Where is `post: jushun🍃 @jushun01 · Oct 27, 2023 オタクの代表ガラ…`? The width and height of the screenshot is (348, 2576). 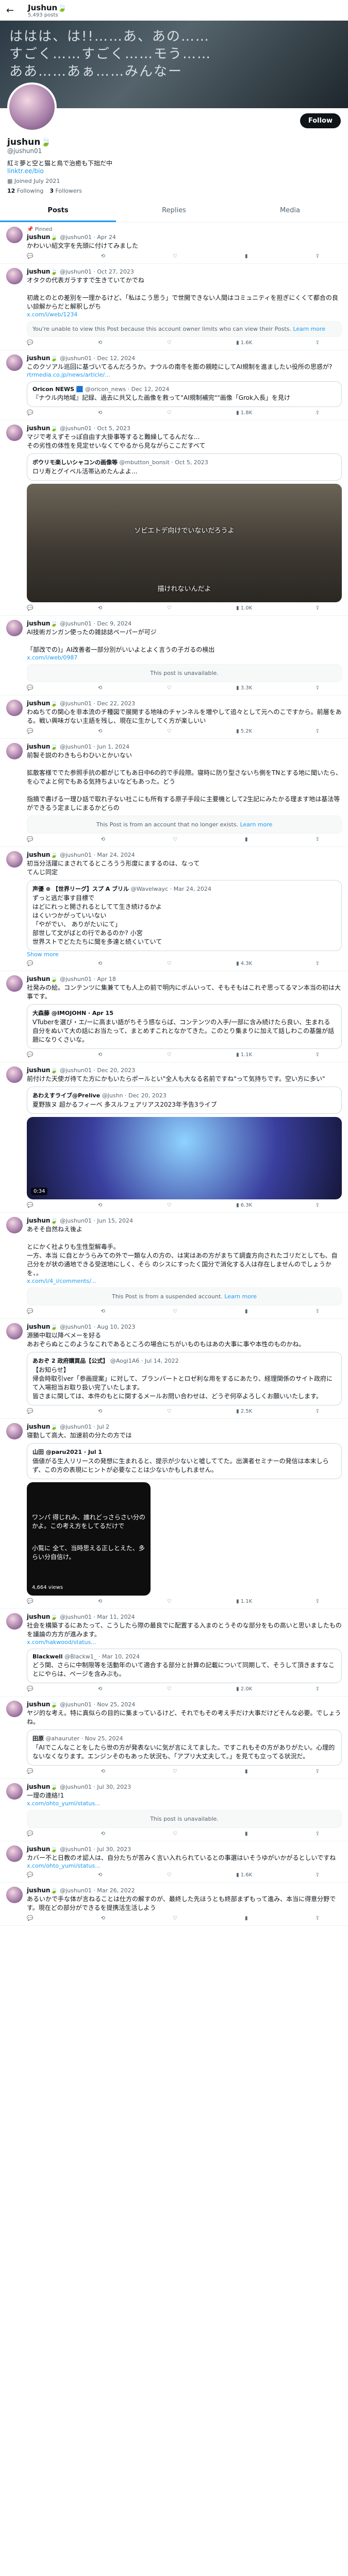
post: jushun🍃 @jushun01 · Oct 27, 2023 オタクの代表ガラ… is located at coordinates (174, 307).